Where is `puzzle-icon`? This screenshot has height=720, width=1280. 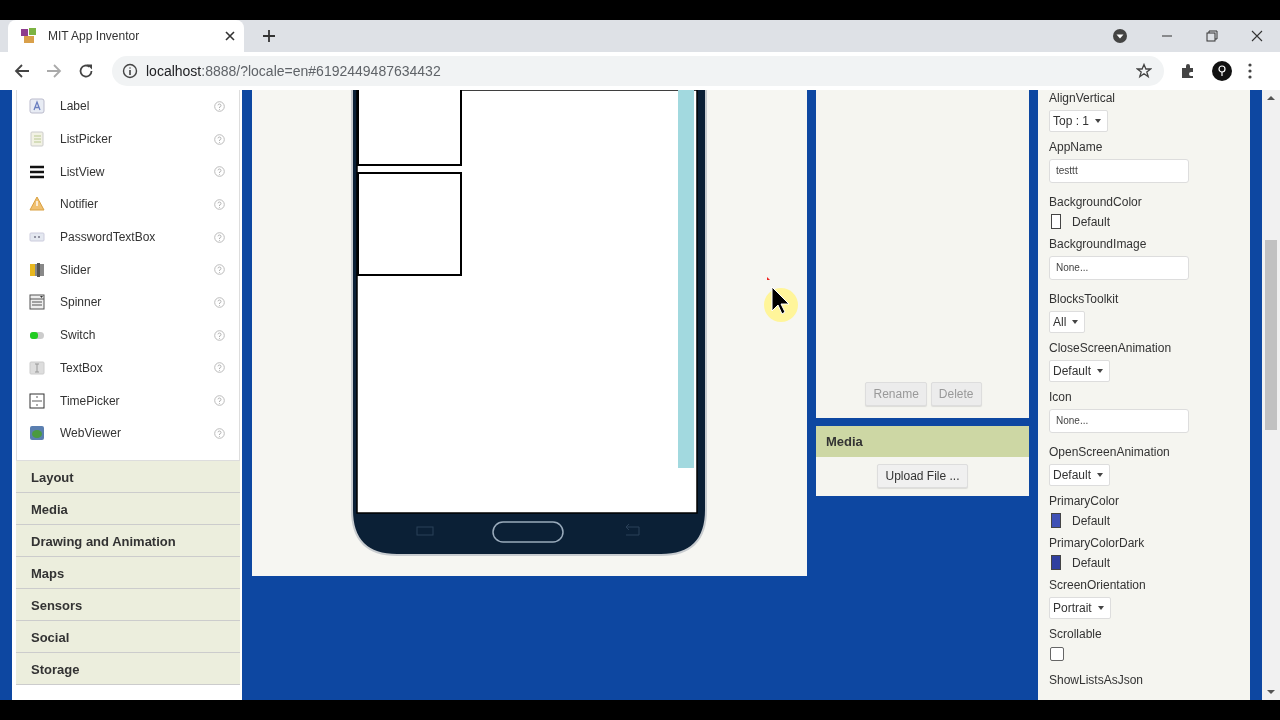
puzzle-icon is located at coordinates (1188, 71).